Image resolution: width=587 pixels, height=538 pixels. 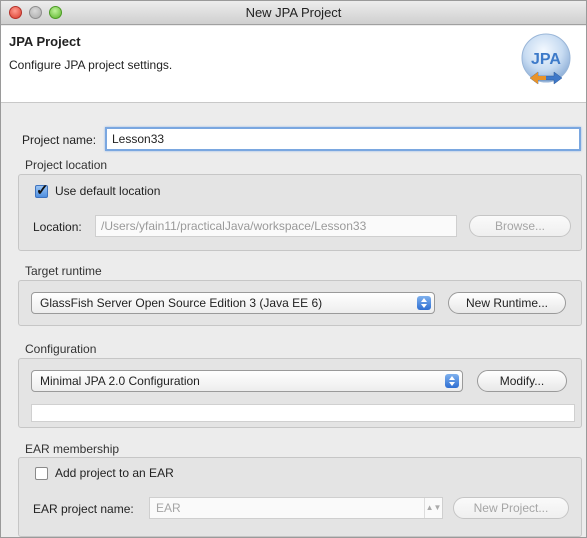 What do you see at coordinates (296, 508) in the screenshot?
I see `ear-project-name-combo: EAR ▲▼` at bounding box center [296, 508].